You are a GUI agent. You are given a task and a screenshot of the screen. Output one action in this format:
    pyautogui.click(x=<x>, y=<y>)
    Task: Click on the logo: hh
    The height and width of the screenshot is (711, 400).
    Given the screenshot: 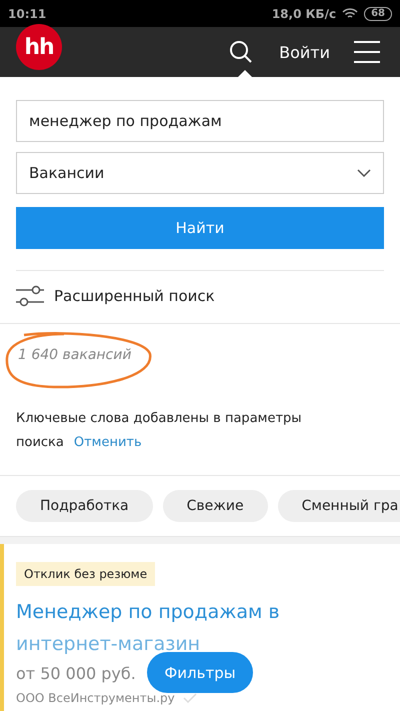 What is the action you would take?
    pyautogui.click(x=39, y=47)
    